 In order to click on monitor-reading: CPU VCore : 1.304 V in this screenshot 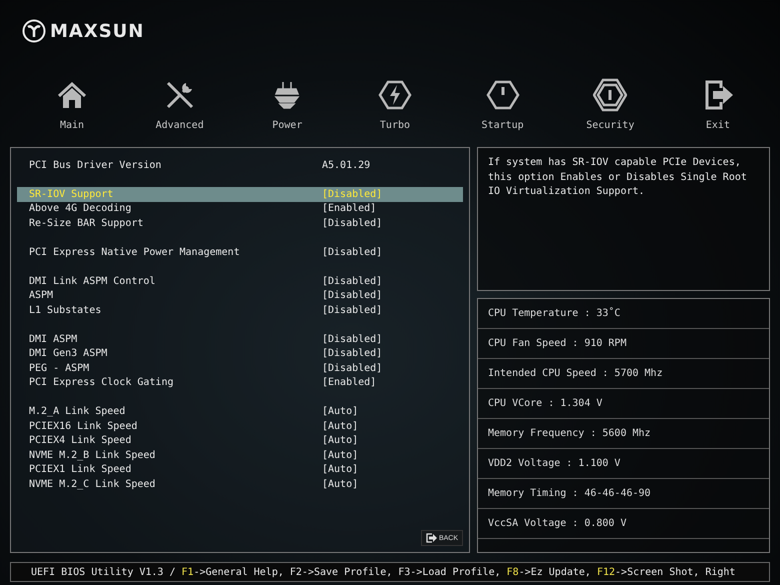, I will do `click(545, 403)`.